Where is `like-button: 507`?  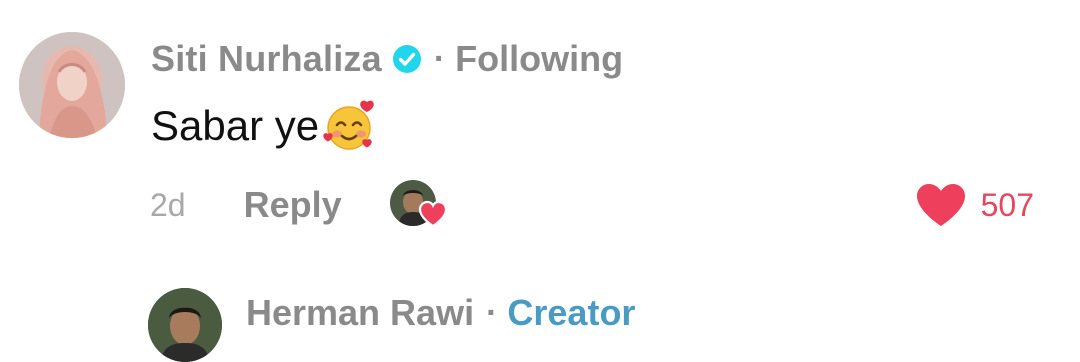
like-button: 507 is located at coordinates (974, 205).